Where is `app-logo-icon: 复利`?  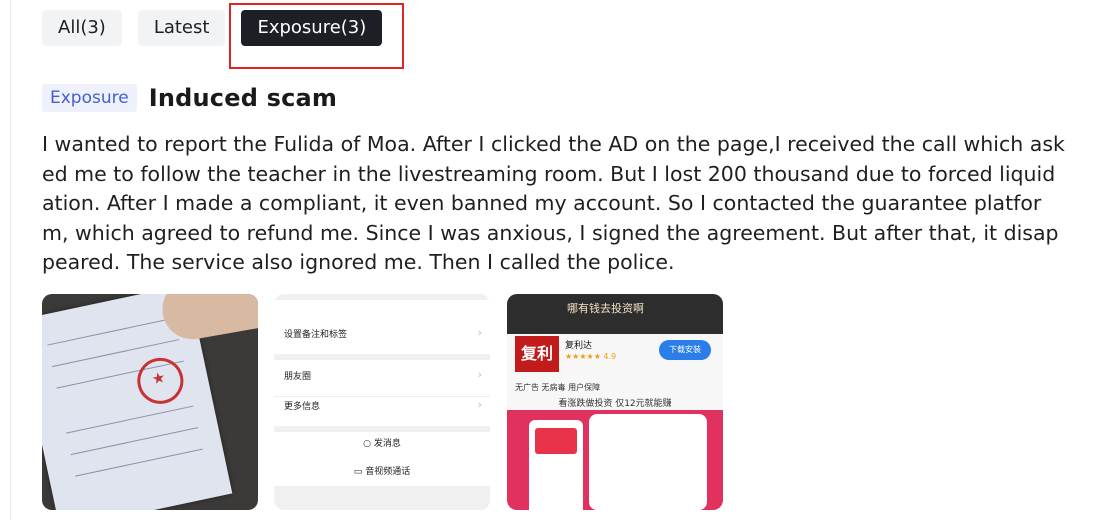 app-logo-icon: 复利 is located at coordinates (537, 354).